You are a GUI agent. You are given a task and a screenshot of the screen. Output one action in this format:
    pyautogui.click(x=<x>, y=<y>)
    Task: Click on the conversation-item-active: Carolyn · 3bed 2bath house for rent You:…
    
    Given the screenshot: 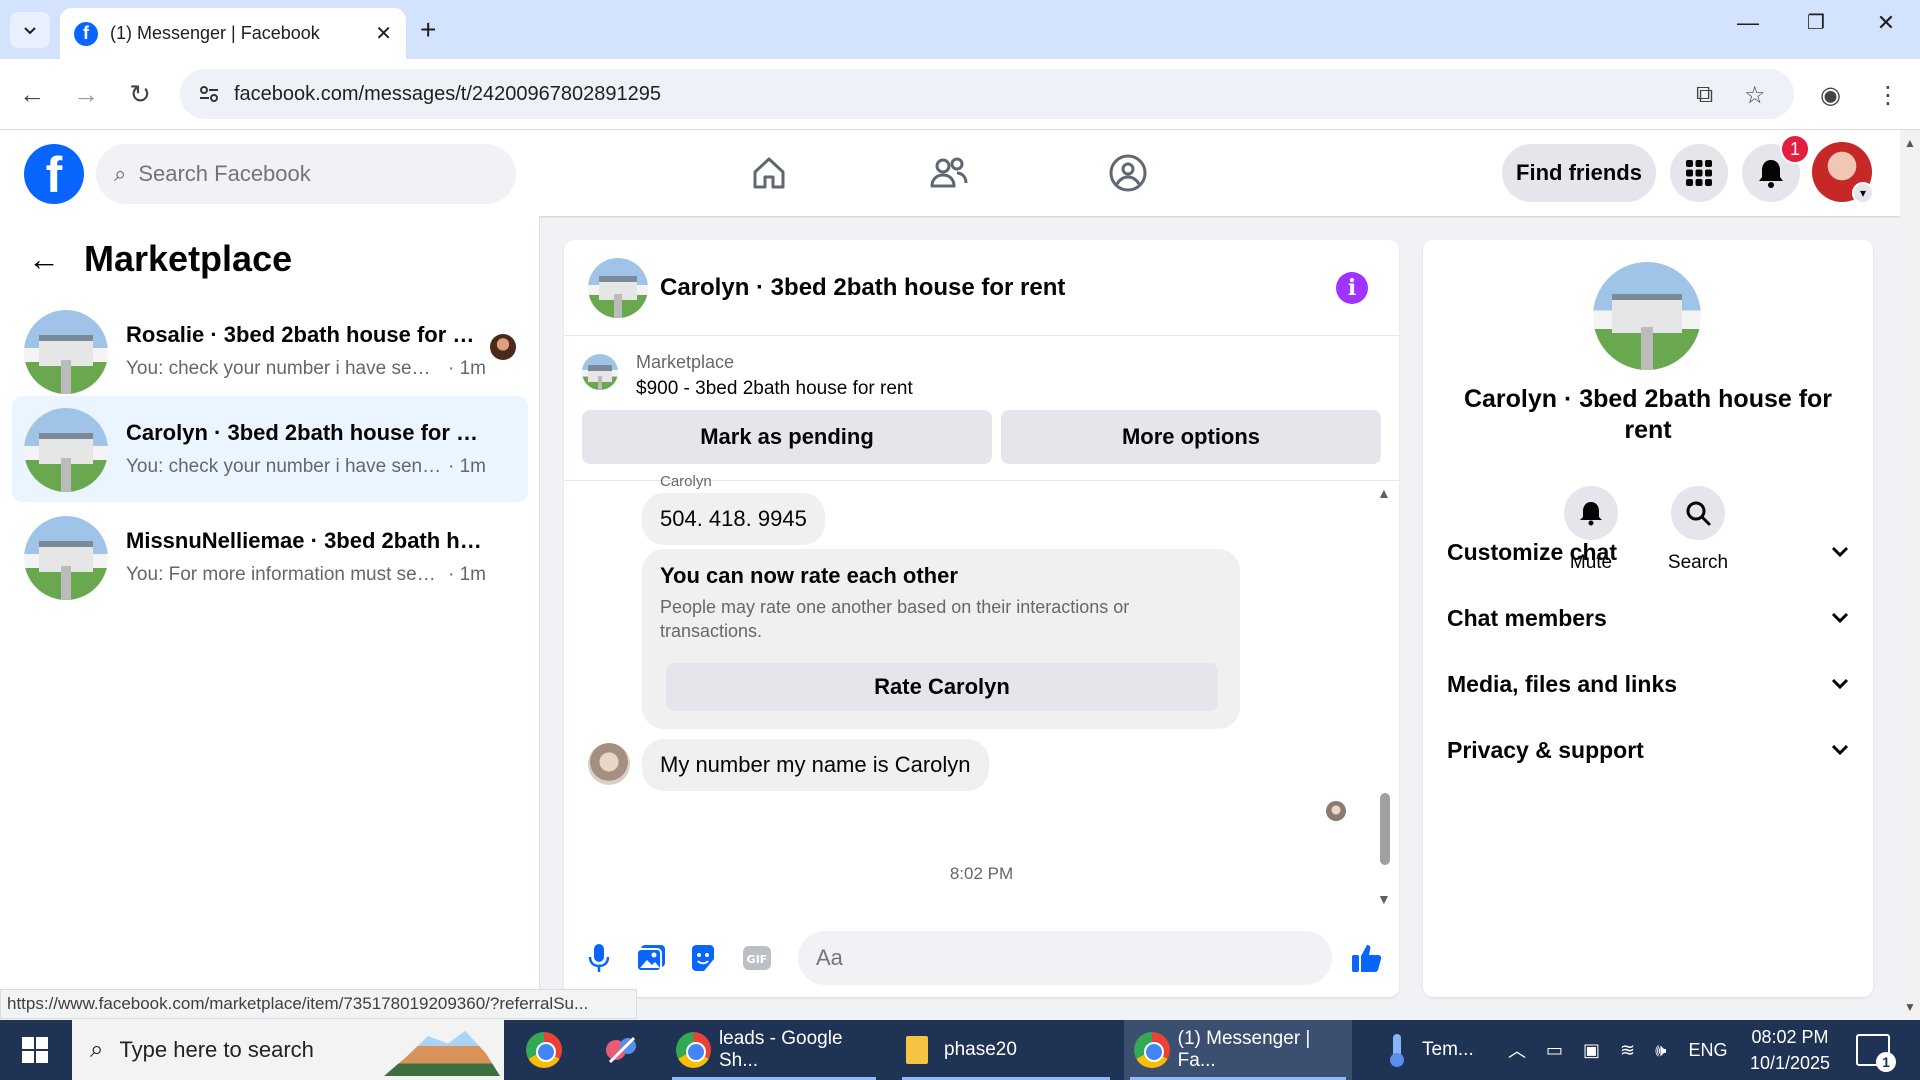 What is the action you would take?
    pyautogui.click(x=270, y=449)
    